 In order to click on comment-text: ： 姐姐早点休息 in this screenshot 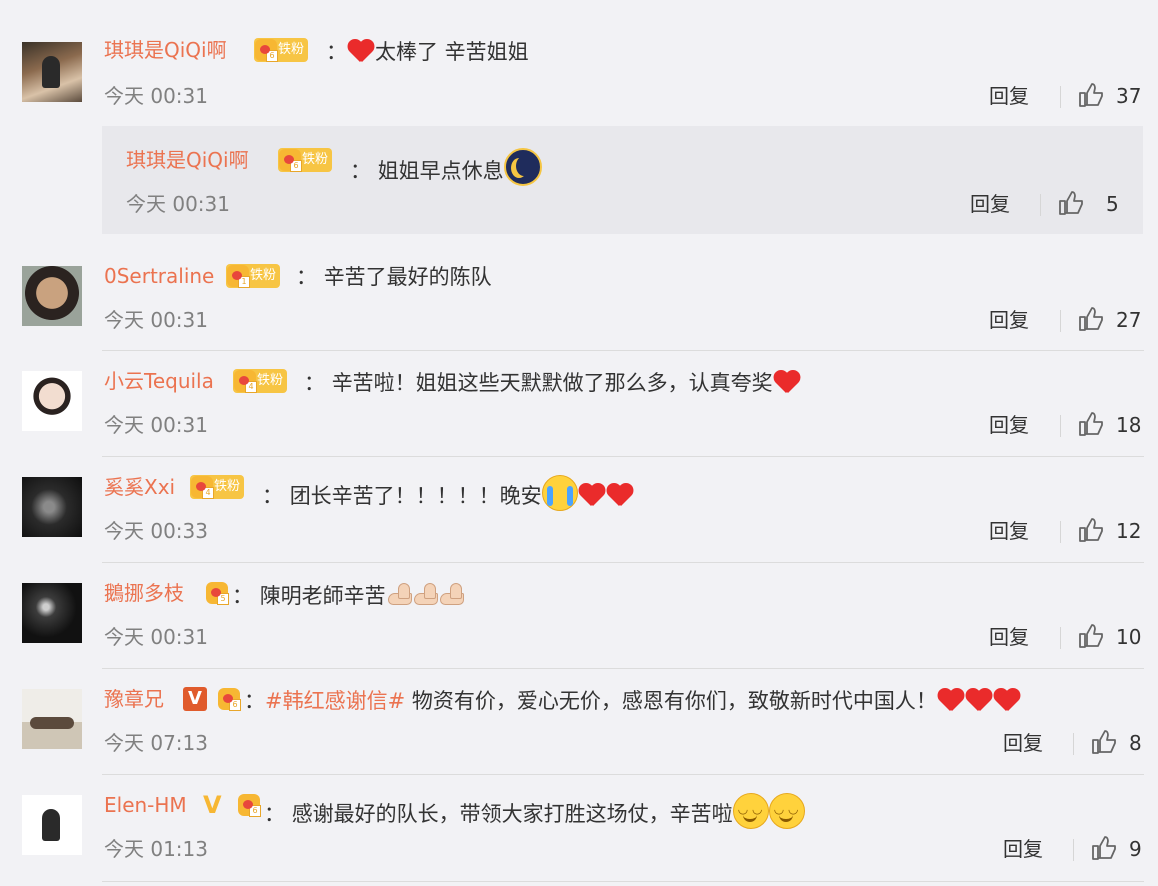, I will do `click(446, 167)`.